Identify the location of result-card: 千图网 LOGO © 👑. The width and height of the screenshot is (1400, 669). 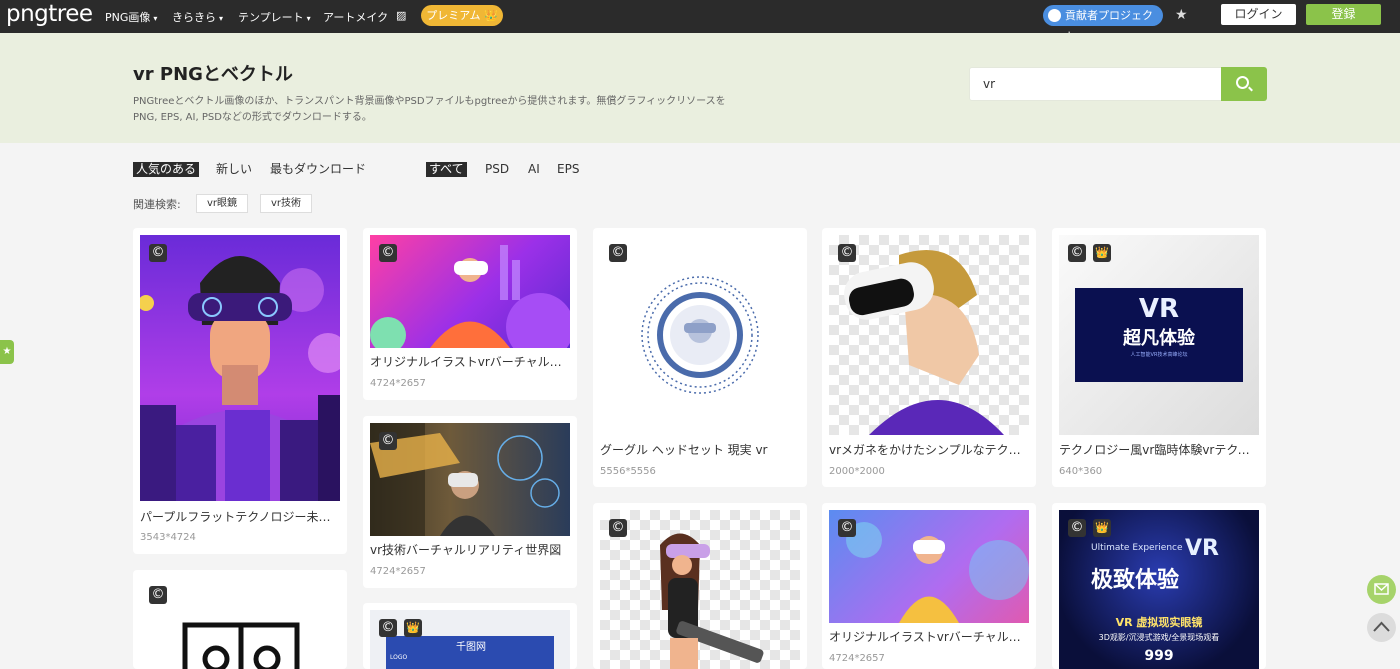
(470, 636).